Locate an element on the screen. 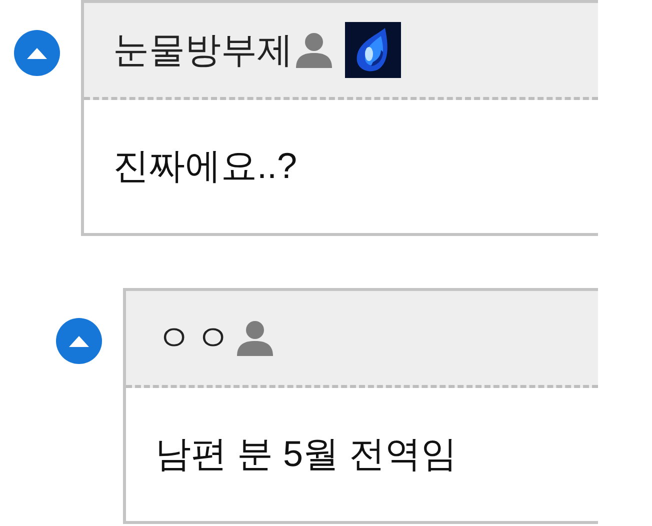 Image resolution: width=652 pixels, height=526 pixels. author-name: ㅇㅇ is located at coordinates (195, 338).